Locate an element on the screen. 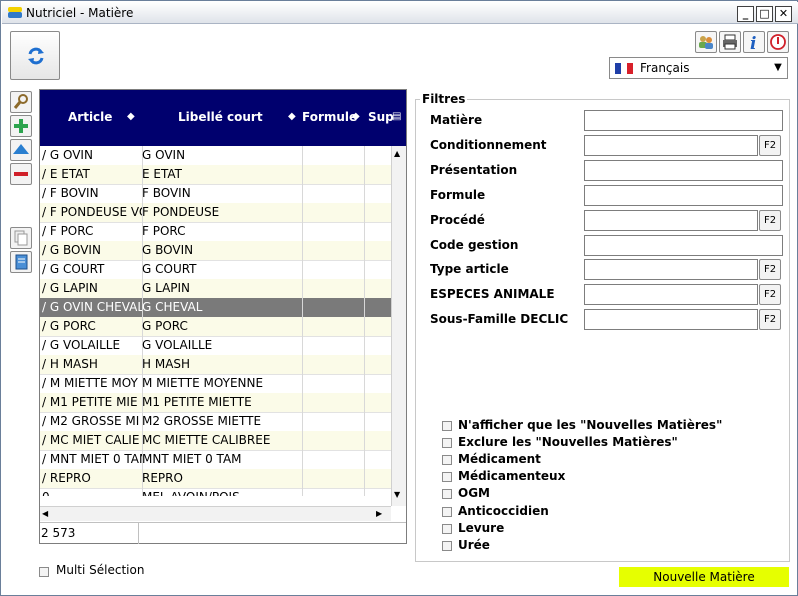  users-button is located at coordinates (706, 42).